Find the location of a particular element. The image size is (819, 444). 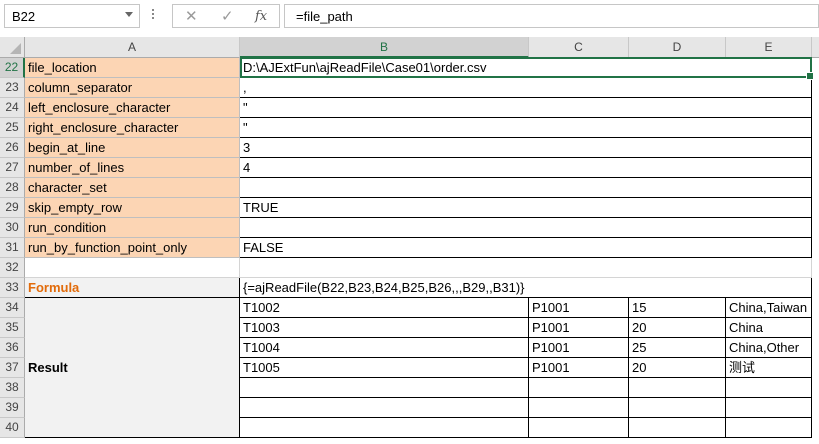

insert-function-icon: fx is located at coordinates (261, 16).